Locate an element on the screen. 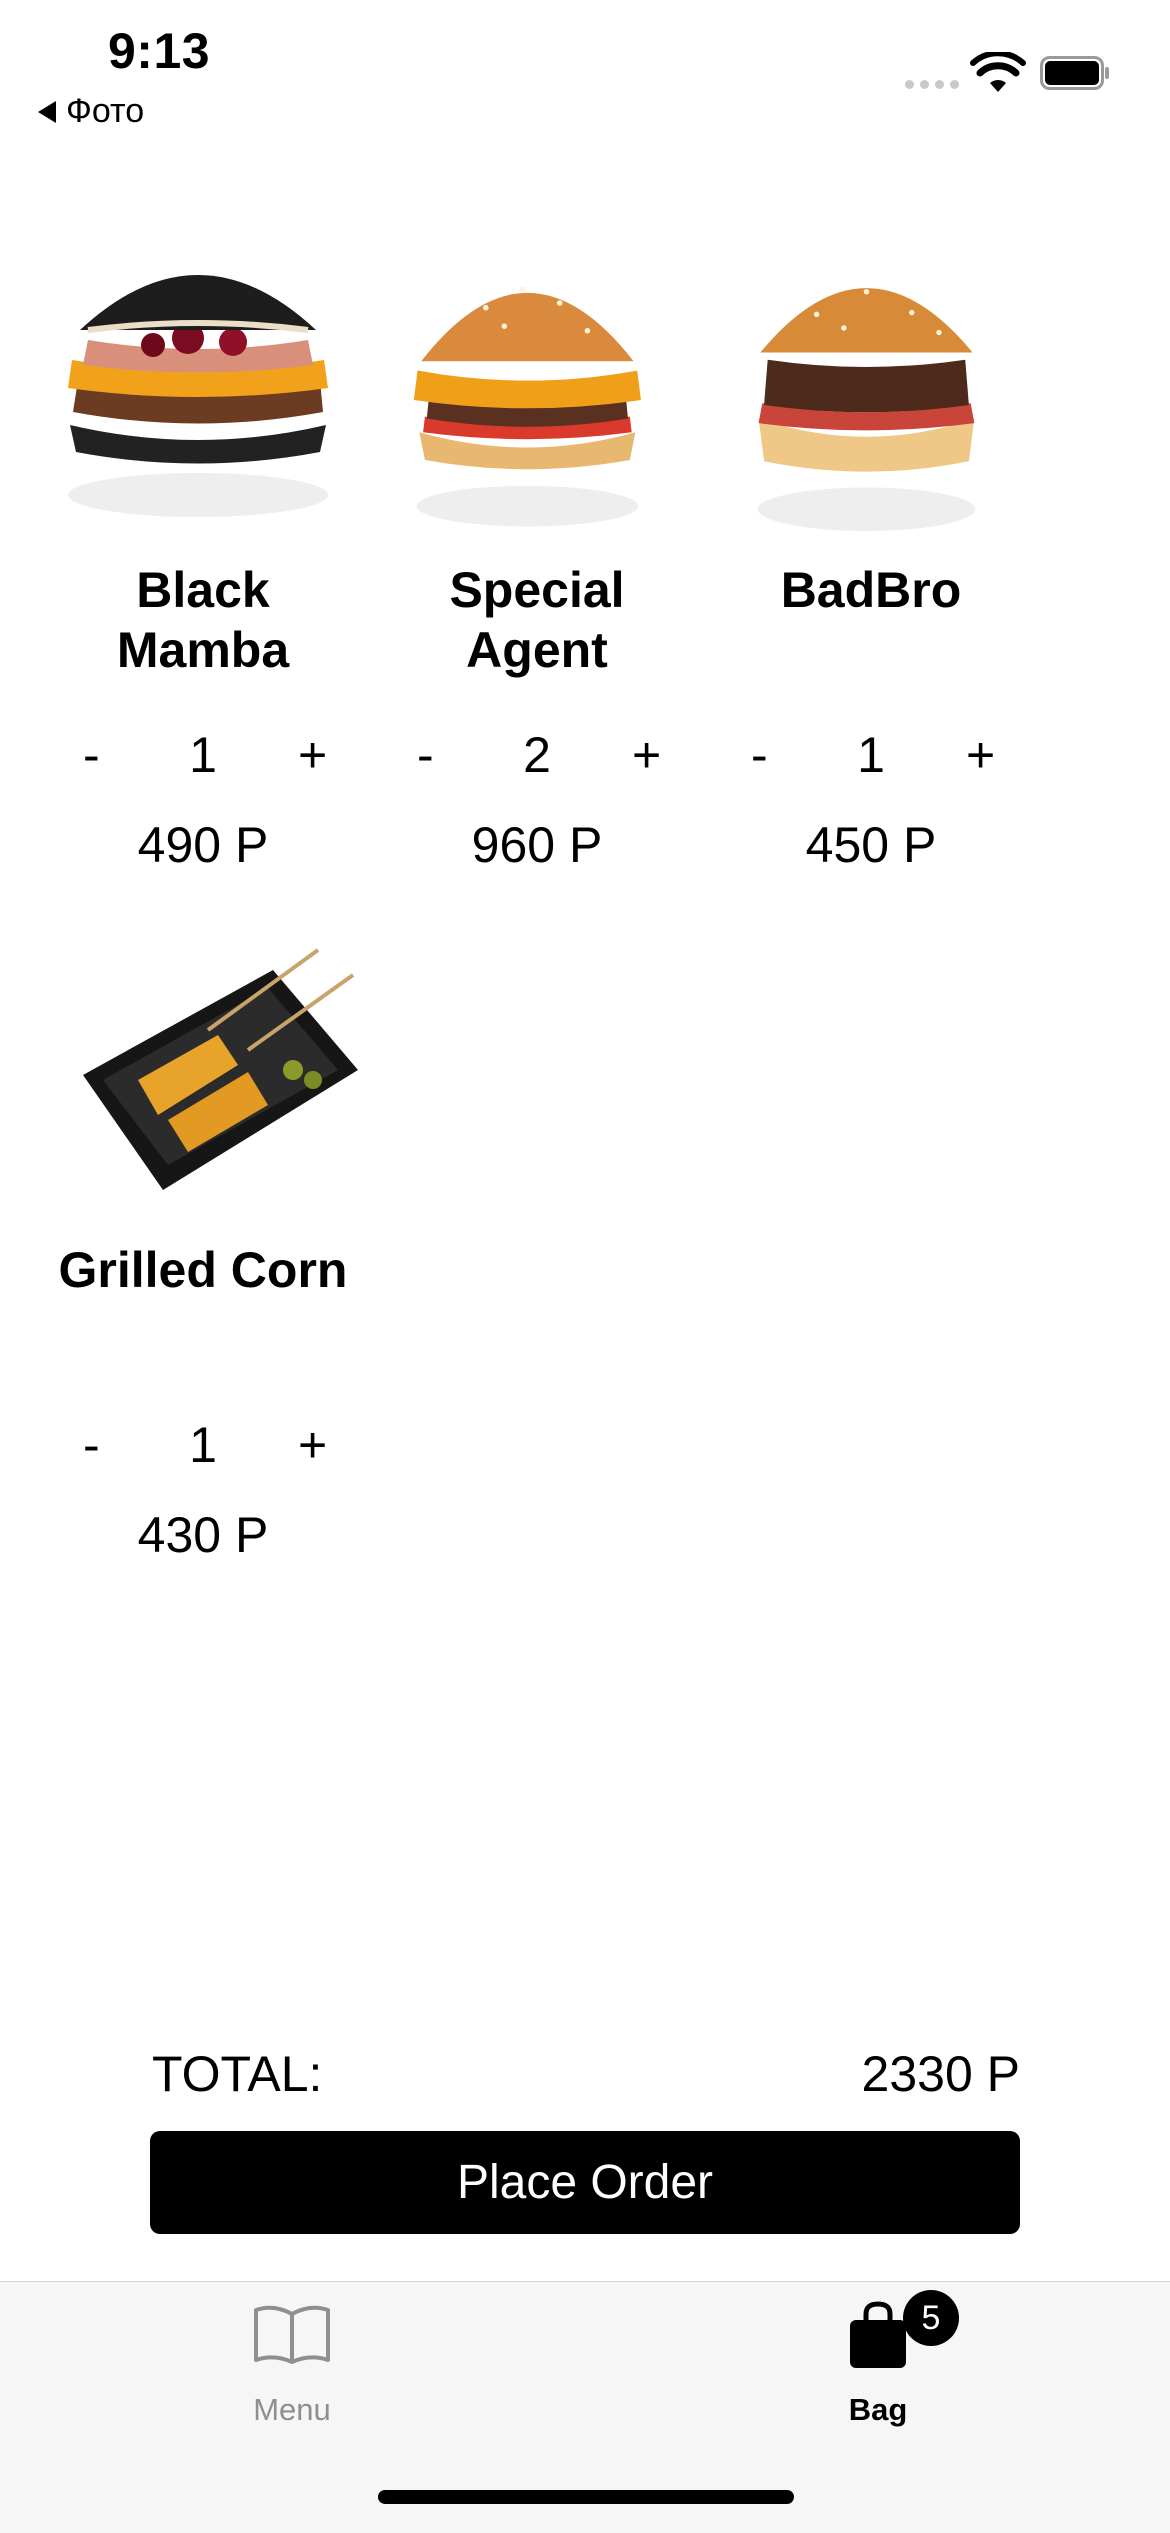 This screenshot has width=1170, height=2533. product-card-grilled-corn: Grilled Corn - 1 + 430 Р is located at coordinates (203, 1265).